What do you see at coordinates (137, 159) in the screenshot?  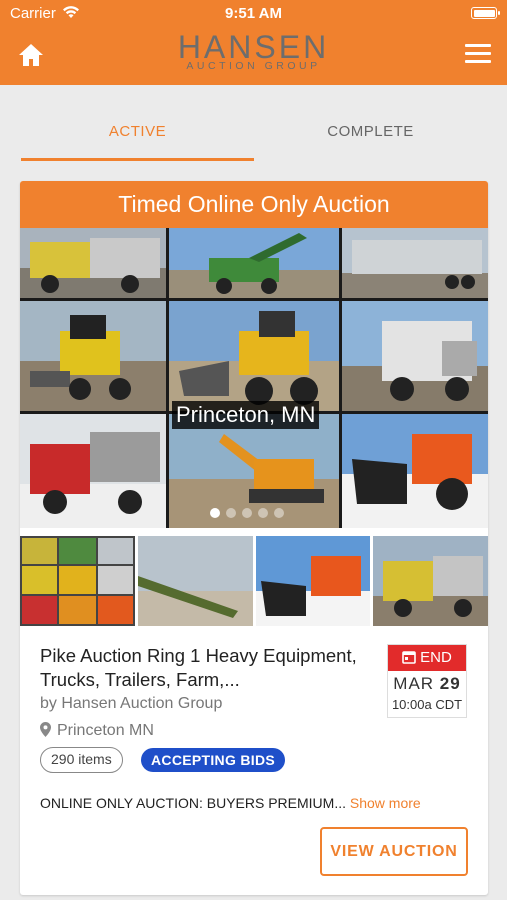 I see `active-tab-indicator` at bounding box center [137, 159].